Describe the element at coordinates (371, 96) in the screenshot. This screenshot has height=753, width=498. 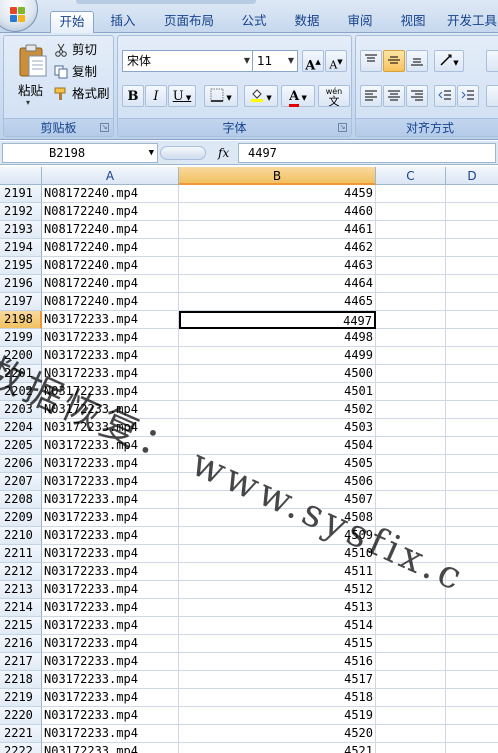
I see `align-left-button` at that location.